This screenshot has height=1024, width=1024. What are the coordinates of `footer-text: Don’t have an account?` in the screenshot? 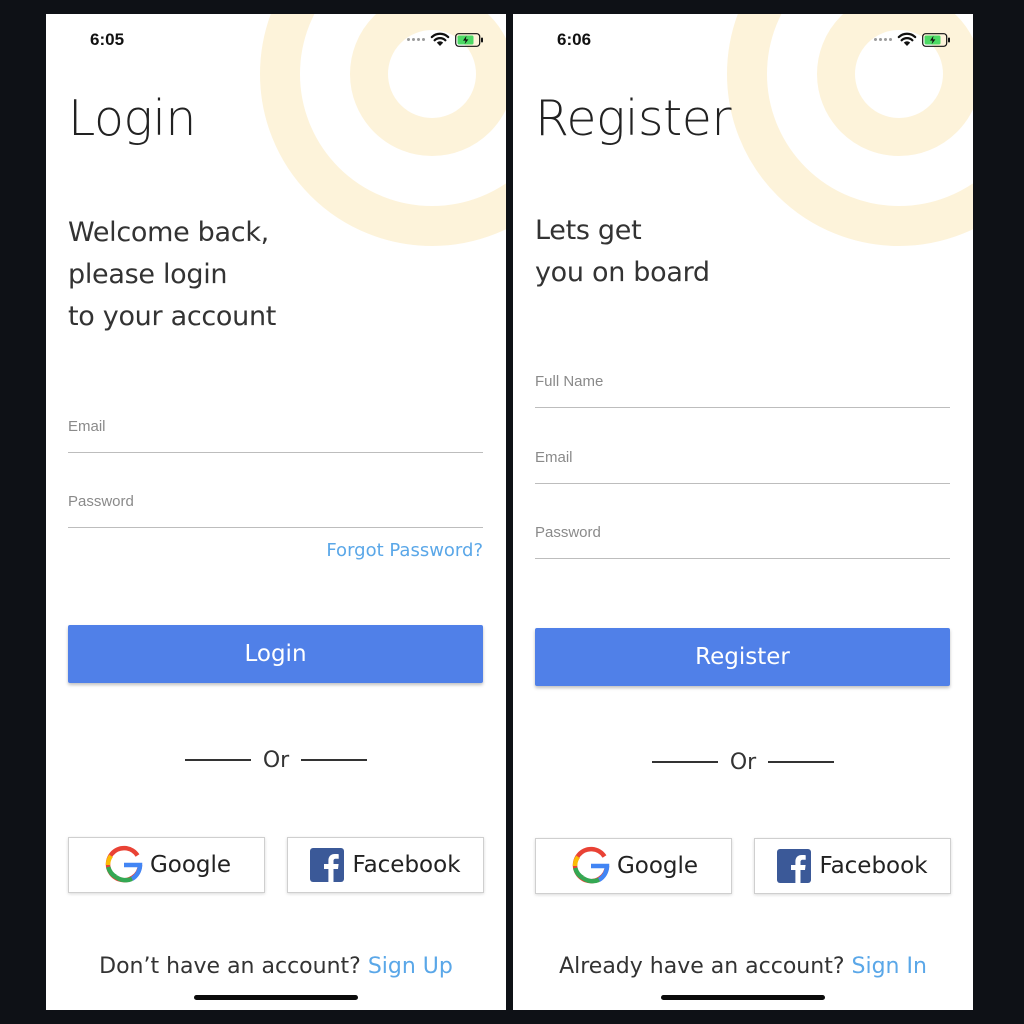 It's located at (230, 966).